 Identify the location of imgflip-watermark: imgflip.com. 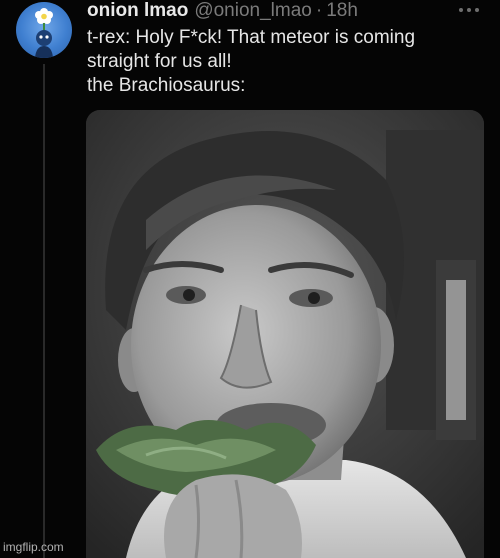
(33, 547).